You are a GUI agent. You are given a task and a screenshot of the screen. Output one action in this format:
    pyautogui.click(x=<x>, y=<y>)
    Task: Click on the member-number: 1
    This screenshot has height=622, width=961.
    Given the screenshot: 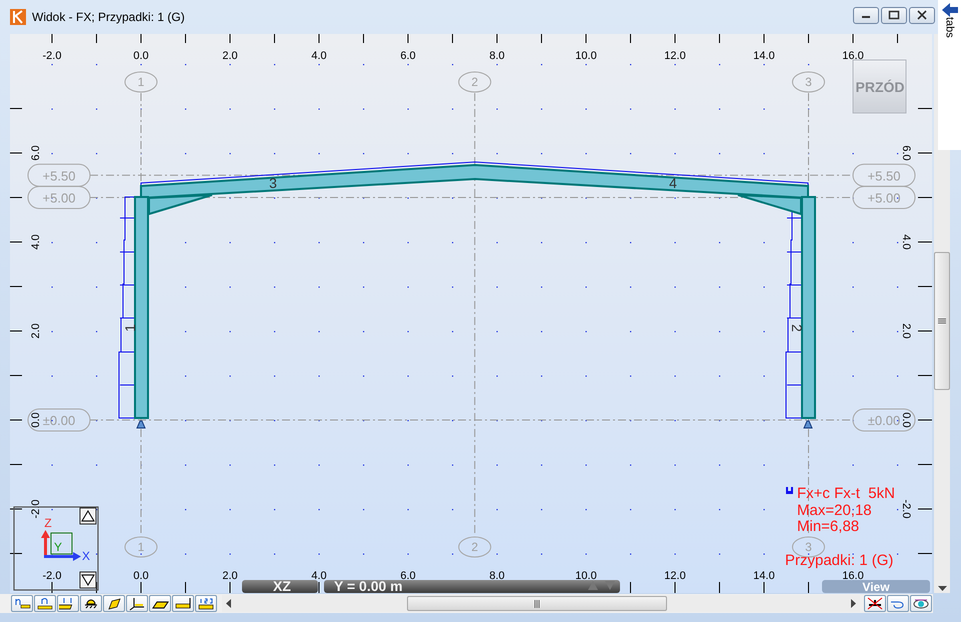 What is the action you would take?
    pyautogui.click(x=130, y=328)
    